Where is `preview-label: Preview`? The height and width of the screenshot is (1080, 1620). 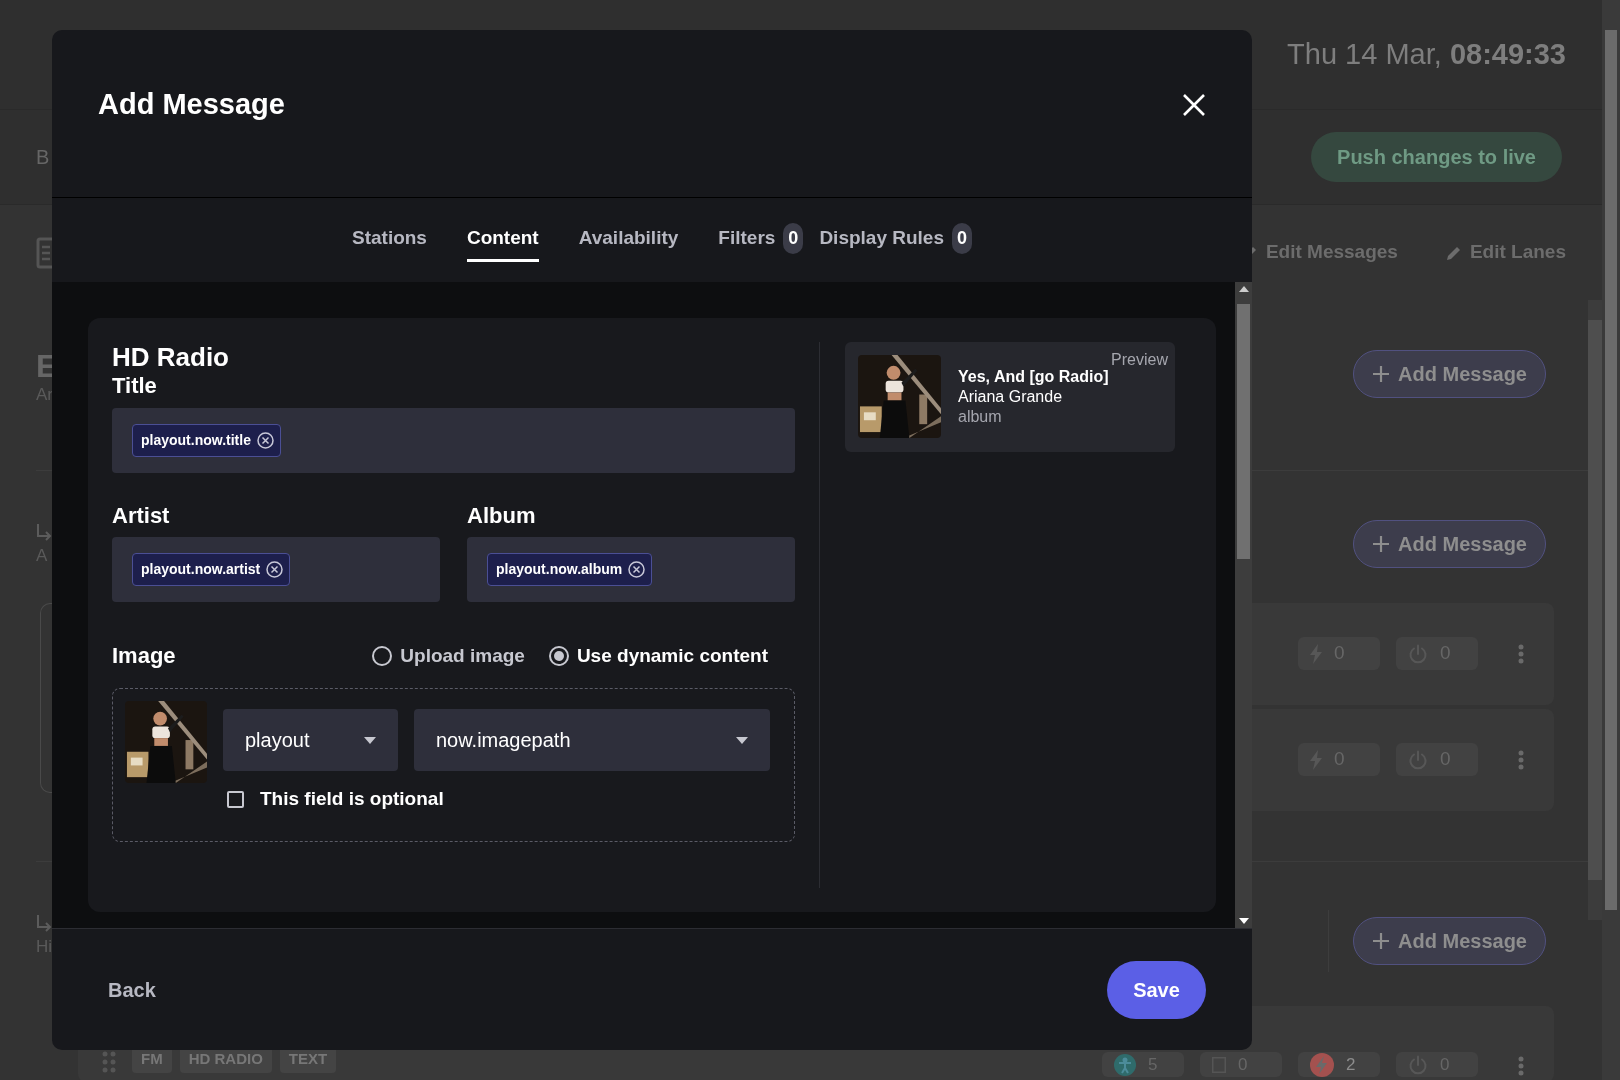 preview-label: Preview is located at coordinates (1139, 360).